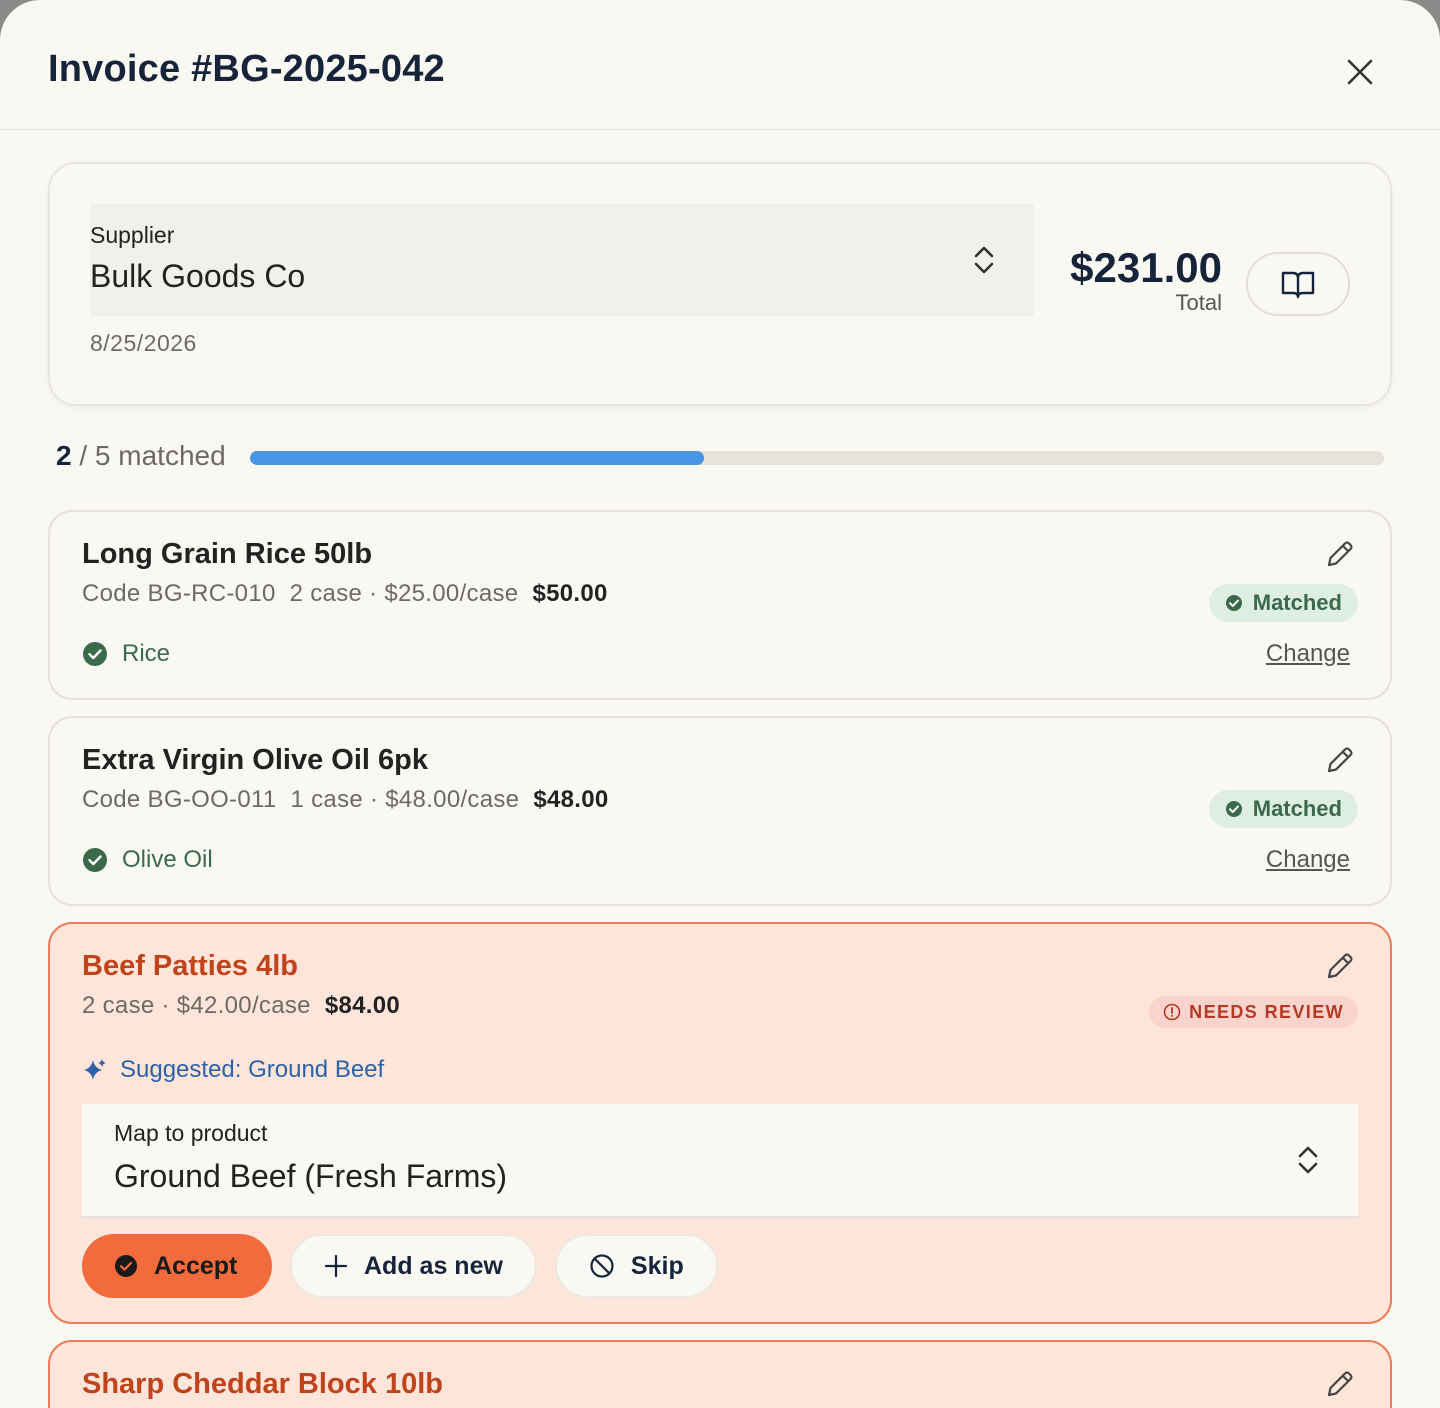  Describe the element at coordinates (657, 1265) in the screenshot. I see `skip-label: Skip` at that location.